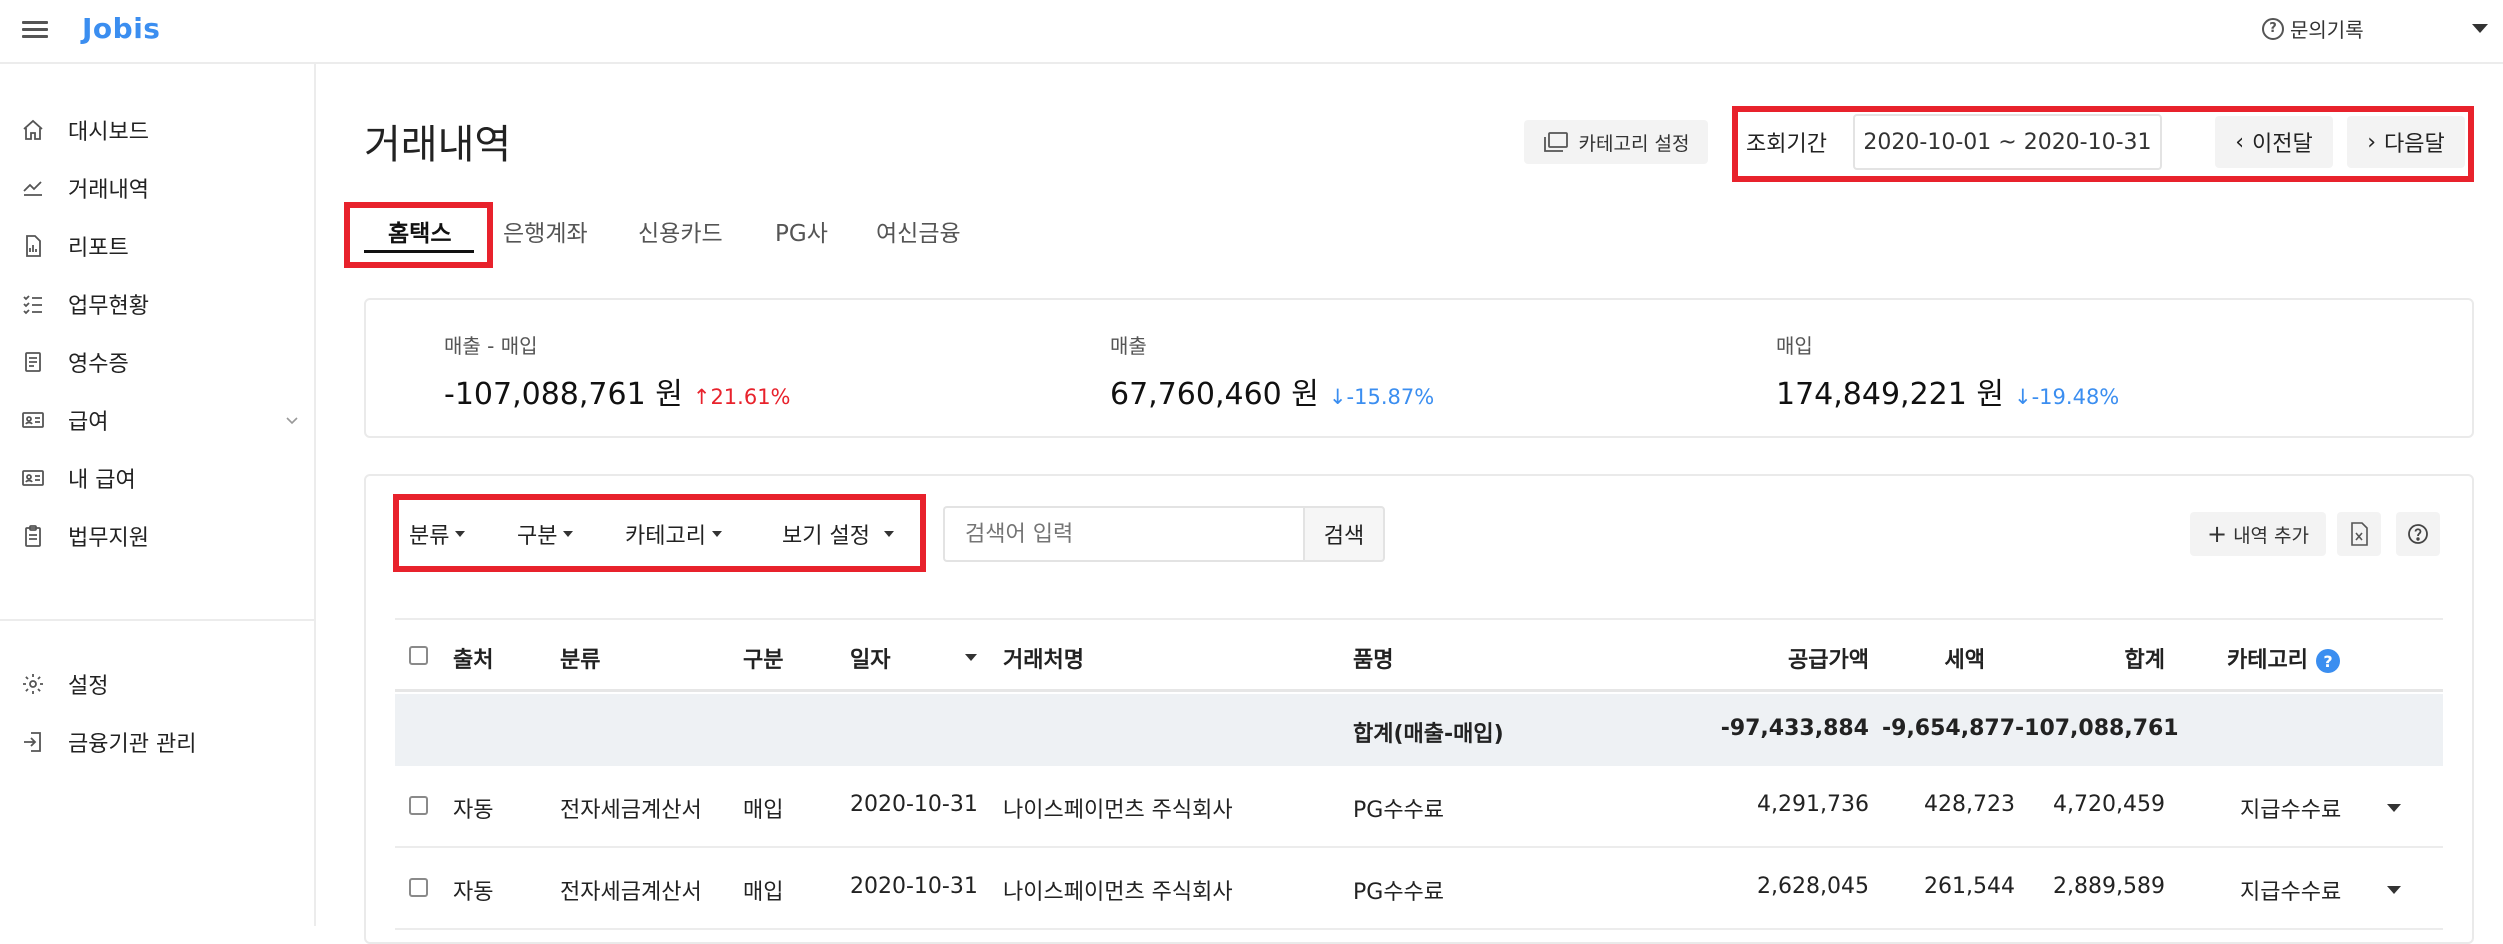 The width and height of the screenshot is (2503, 944). I want to click on cell-tax: 428,723, so click(1969, 804).